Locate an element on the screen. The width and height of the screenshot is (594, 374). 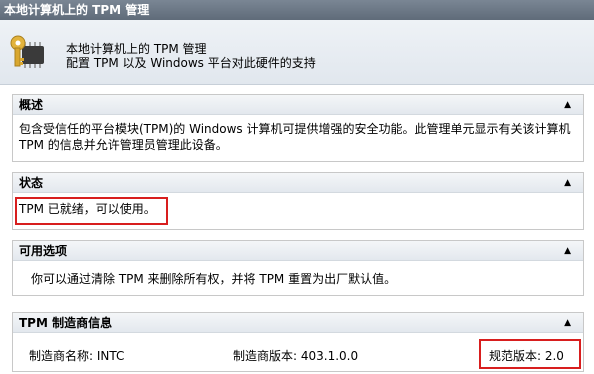
manufacturer-title: TPM 制造商信息 is located at coordinates (66, 323).